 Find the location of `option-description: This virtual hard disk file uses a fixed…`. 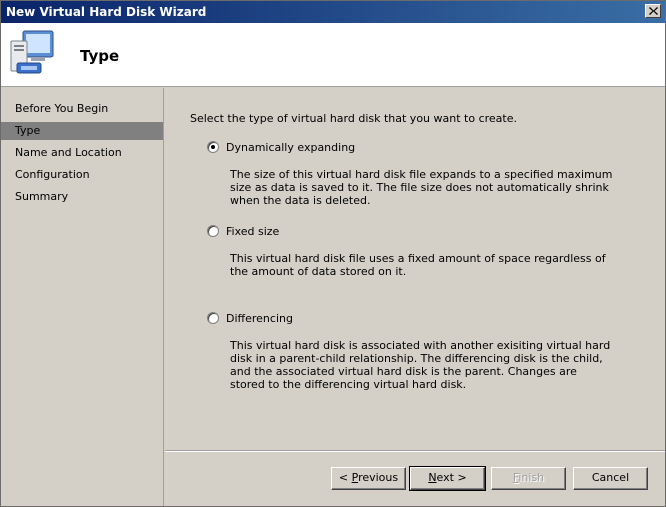

option-description: This virtual hard disk file uses a fixed… is located at coordinates (418, 265).